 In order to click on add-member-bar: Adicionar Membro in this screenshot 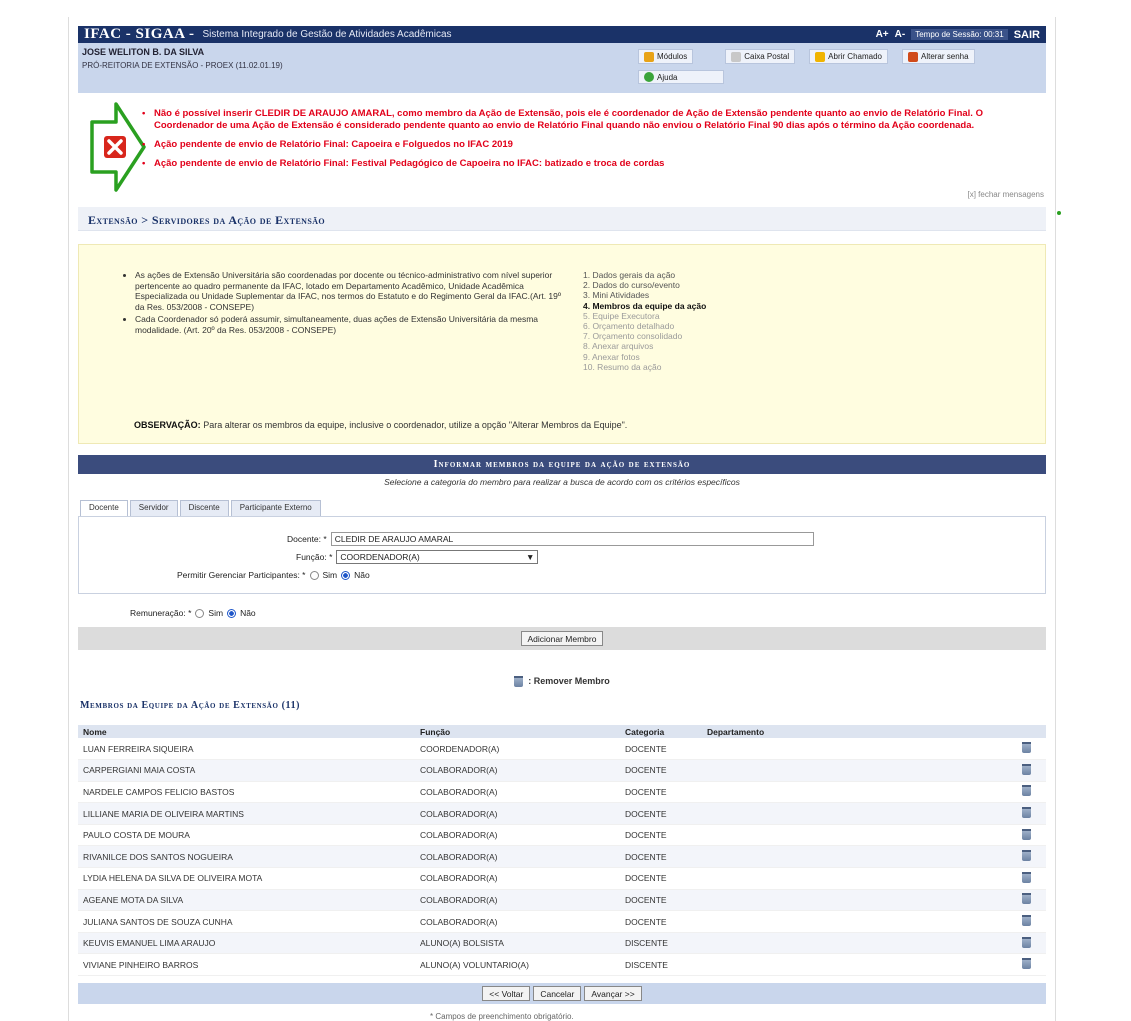, I will do `click(562, 638)`.